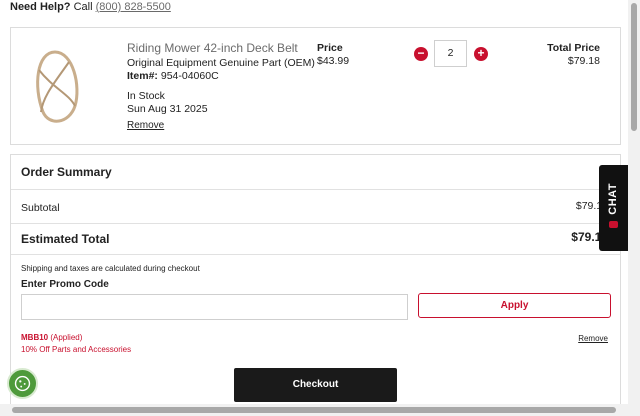  I want to click on horizontal-scrollbar, so click(320, 410).